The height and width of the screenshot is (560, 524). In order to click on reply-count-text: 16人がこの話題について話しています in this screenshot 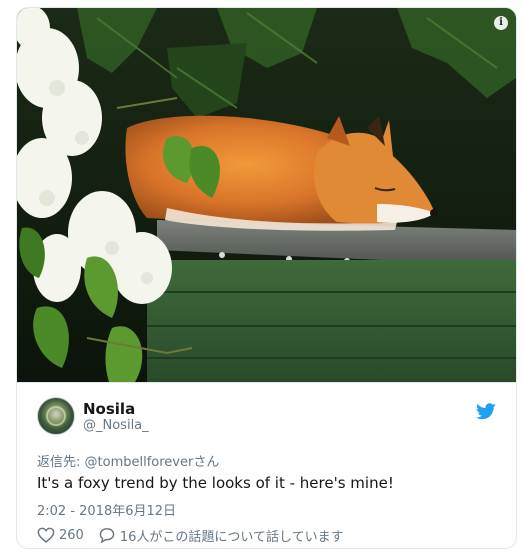, I will do `click(231, 537)`.